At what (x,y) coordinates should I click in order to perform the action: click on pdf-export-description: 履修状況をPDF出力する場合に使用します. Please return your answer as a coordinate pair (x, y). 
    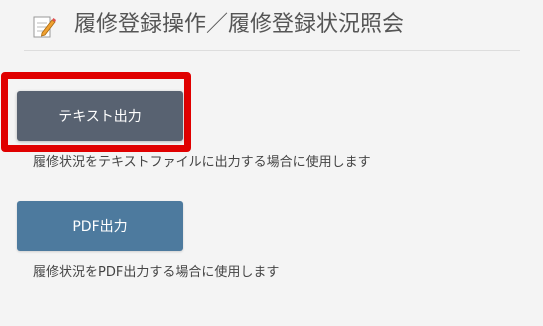
    Looking at the image, I should click on (156, 272).